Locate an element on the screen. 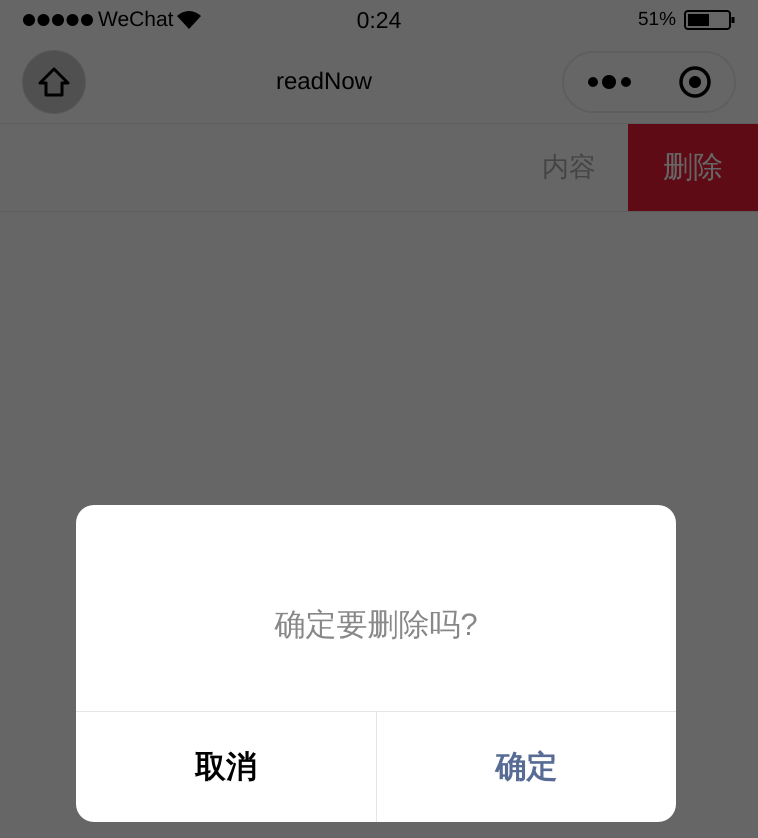 The width and height of the screenshot is (758, 838). carrier-name: WeChat is located at coordinates (136, 20).